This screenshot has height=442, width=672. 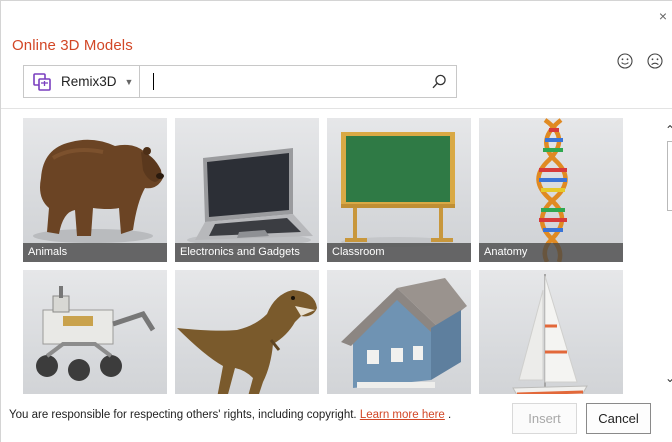 I want to click on scrollbar-thumb, so click(x=669, y=176).